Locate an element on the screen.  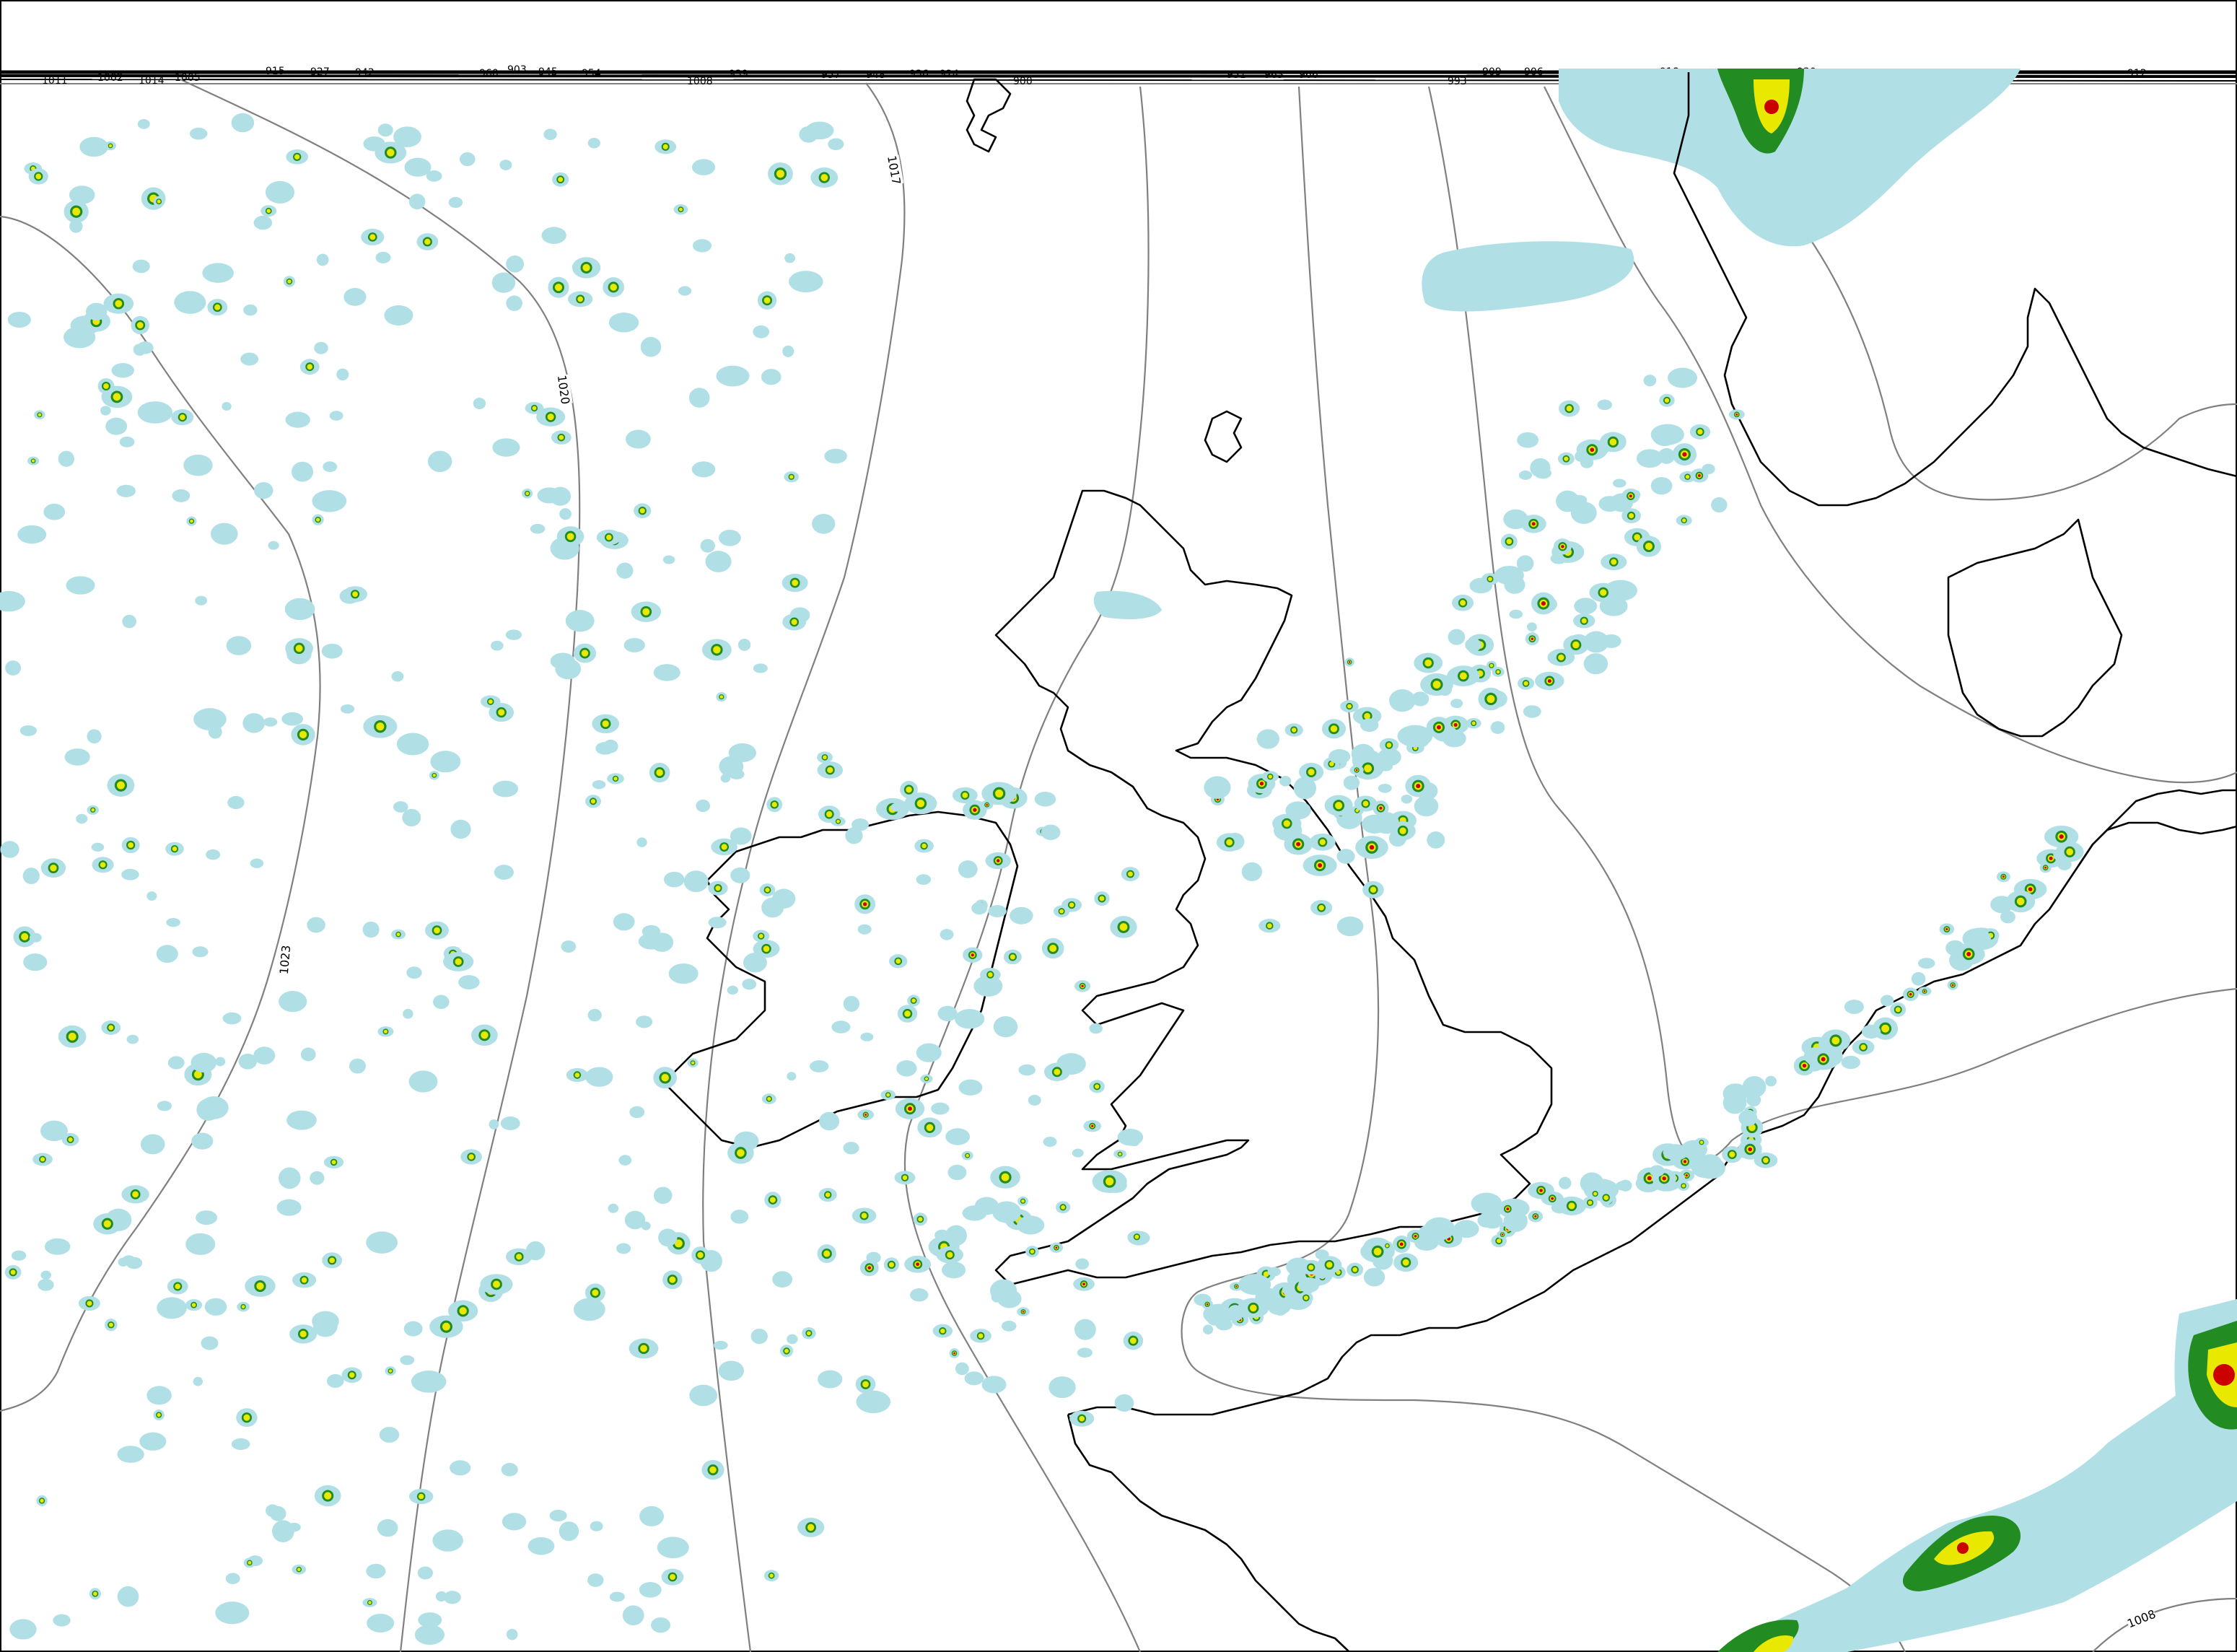
edge-label: 936 is located at coordinates (919, 74).